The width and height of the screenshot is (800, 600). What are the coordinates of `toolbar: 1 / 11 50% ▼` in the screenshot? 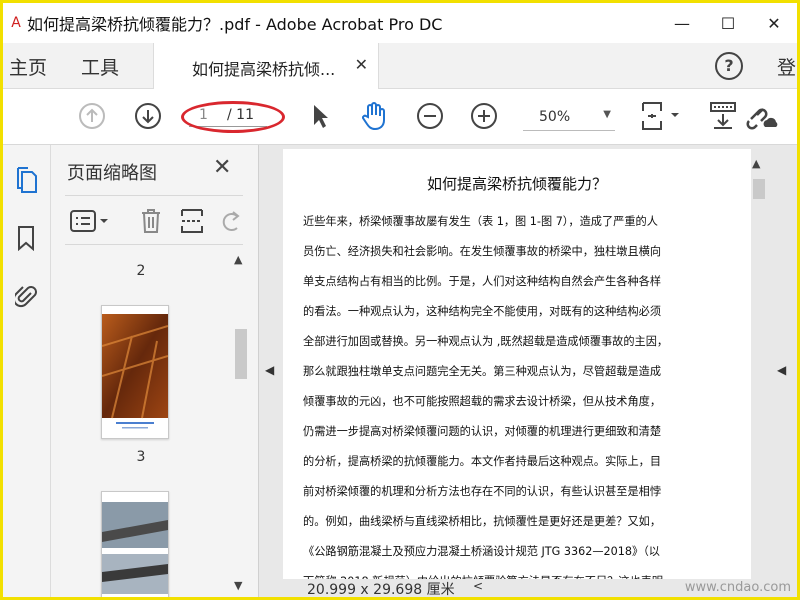 It's located at (400, 117).